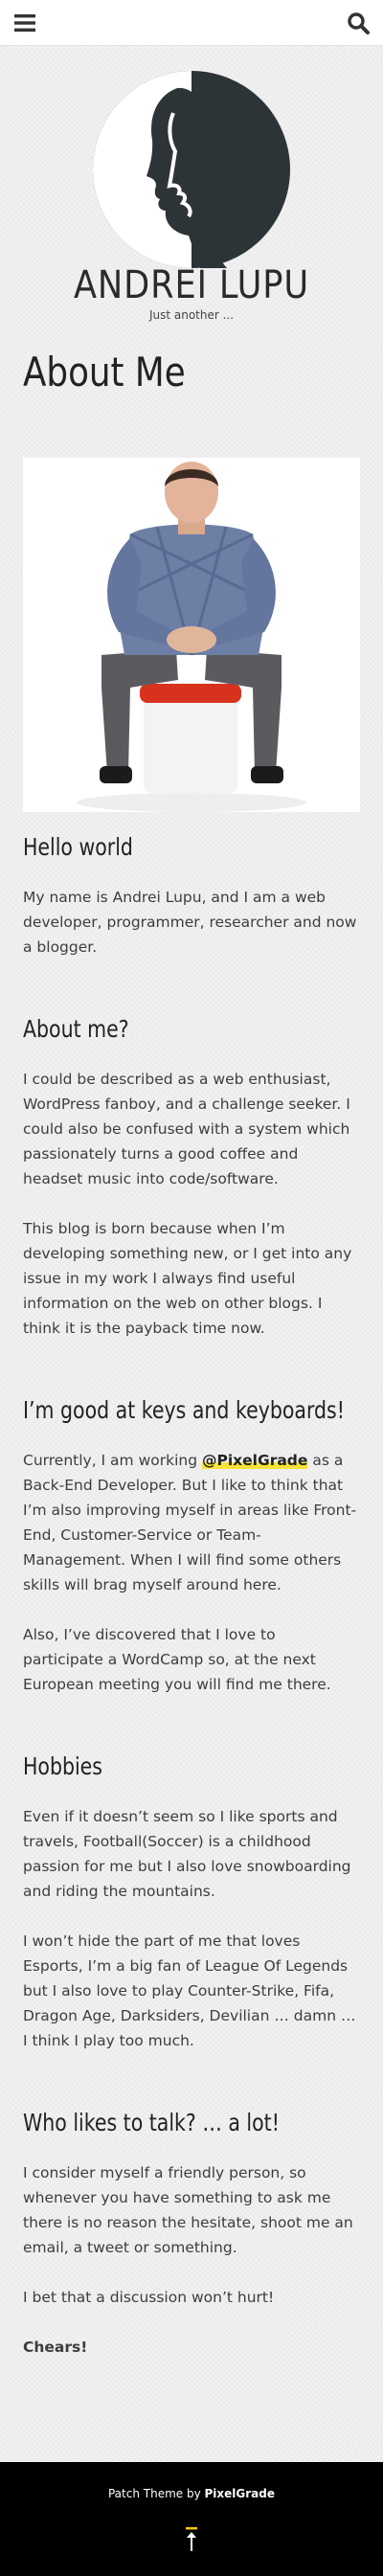 This screenshot has height=2576, width=383. Describe the element at coordinates (192, 2539) in the screenshot. I see `arrow-up-icon` at that location.